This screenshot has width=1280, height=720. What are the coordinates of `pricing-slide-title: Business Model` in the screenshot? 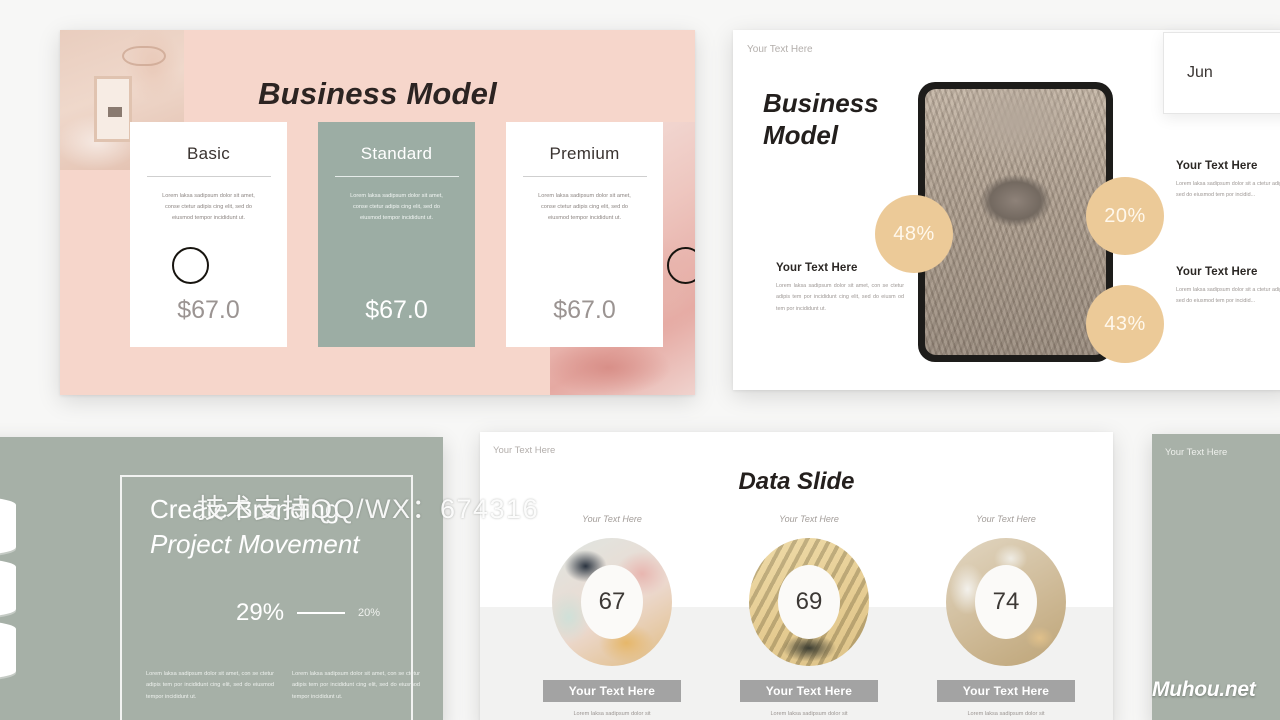 It's located at (377, 93).